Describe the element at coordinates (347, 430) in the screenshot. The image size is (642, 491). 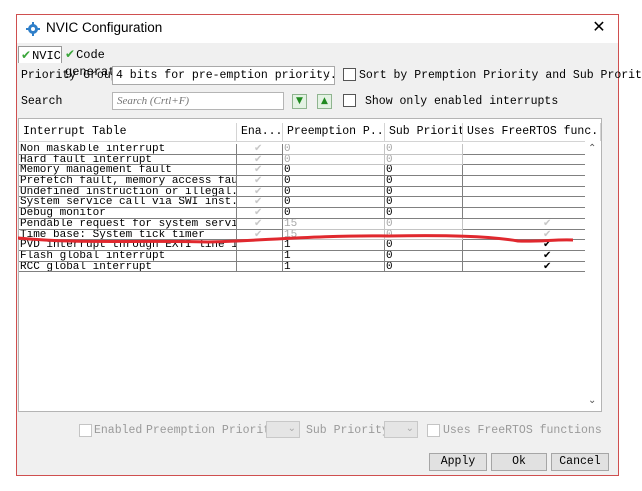
I see `sub-priority-label: Sub Priority` at that location.